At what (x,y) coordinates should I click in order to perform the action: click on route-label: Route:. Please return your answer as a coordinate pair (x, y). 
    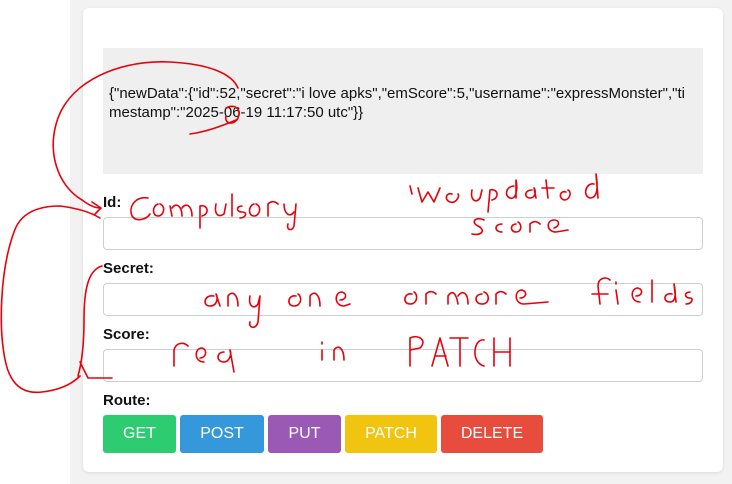
    Looking at the image, I should click on (127, 400).